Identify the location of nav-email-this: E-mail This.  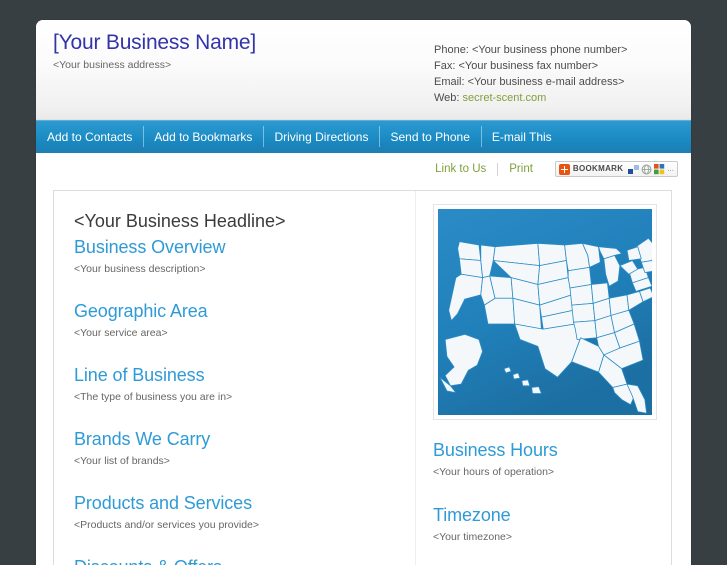
(521, 136).